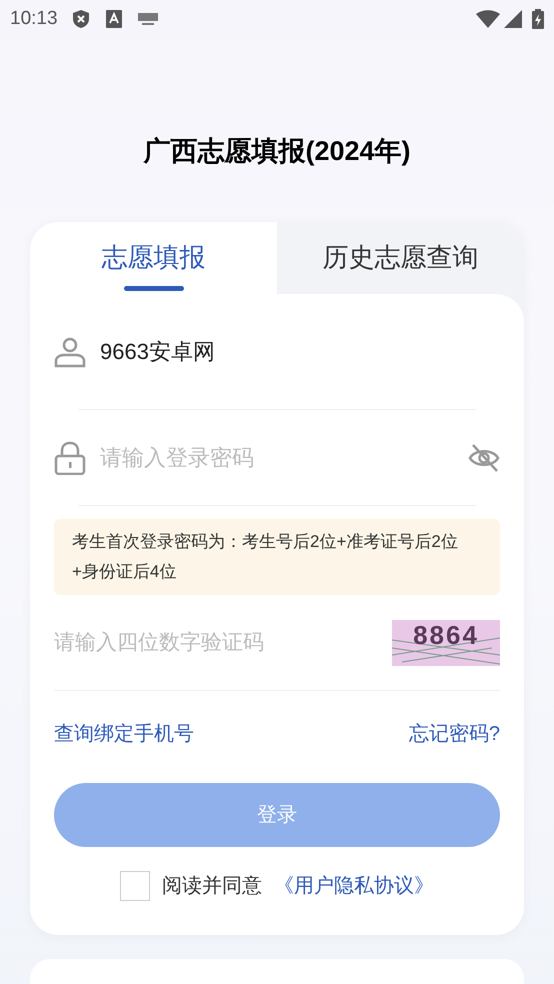 This screenshot has height=984, width=554. I want to click on user-icon, so click(70, 352).